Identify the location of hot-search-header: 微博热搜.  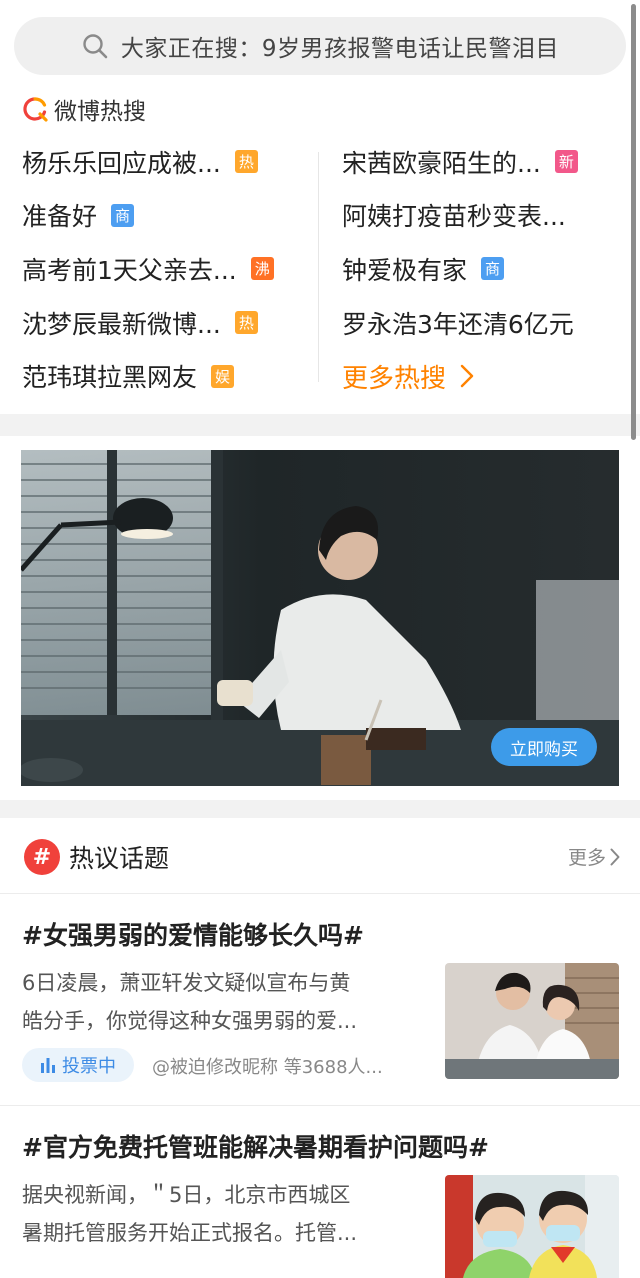
(84, 109).